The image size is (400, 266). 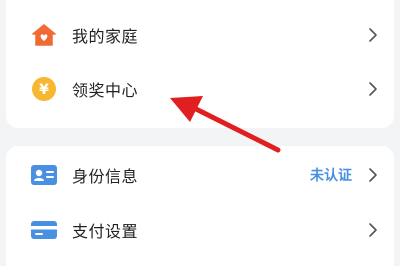 I want to click on id-card-icon, so click(x=44, y=175).